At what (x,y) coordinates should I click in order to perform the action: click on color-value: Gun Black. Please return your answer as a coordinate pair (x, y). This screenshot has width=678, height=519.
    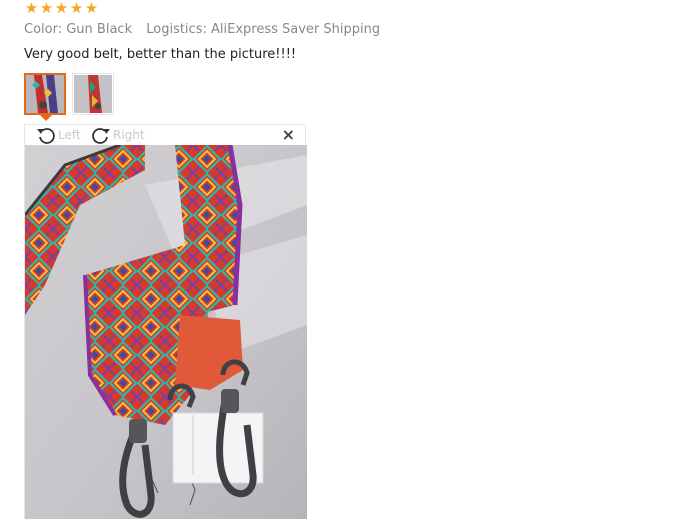
    Looking at the image, I should click on (99, 29).